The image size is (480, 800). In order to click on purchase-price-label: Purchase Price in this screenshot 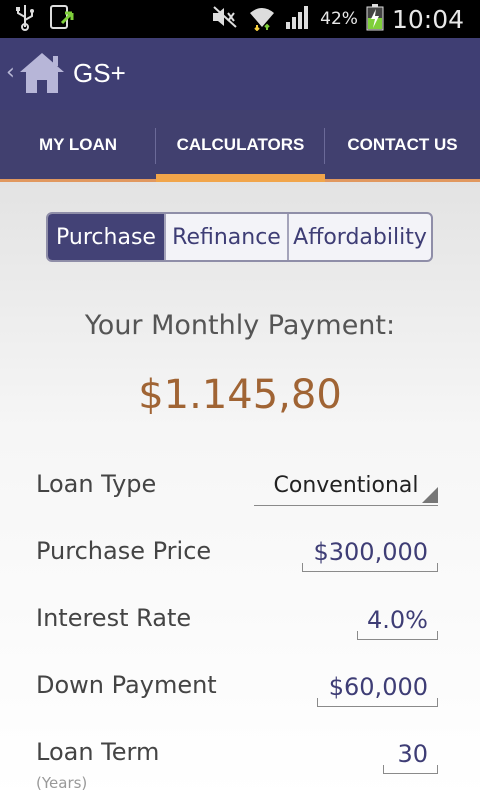, I will do `click(124, 551)`.